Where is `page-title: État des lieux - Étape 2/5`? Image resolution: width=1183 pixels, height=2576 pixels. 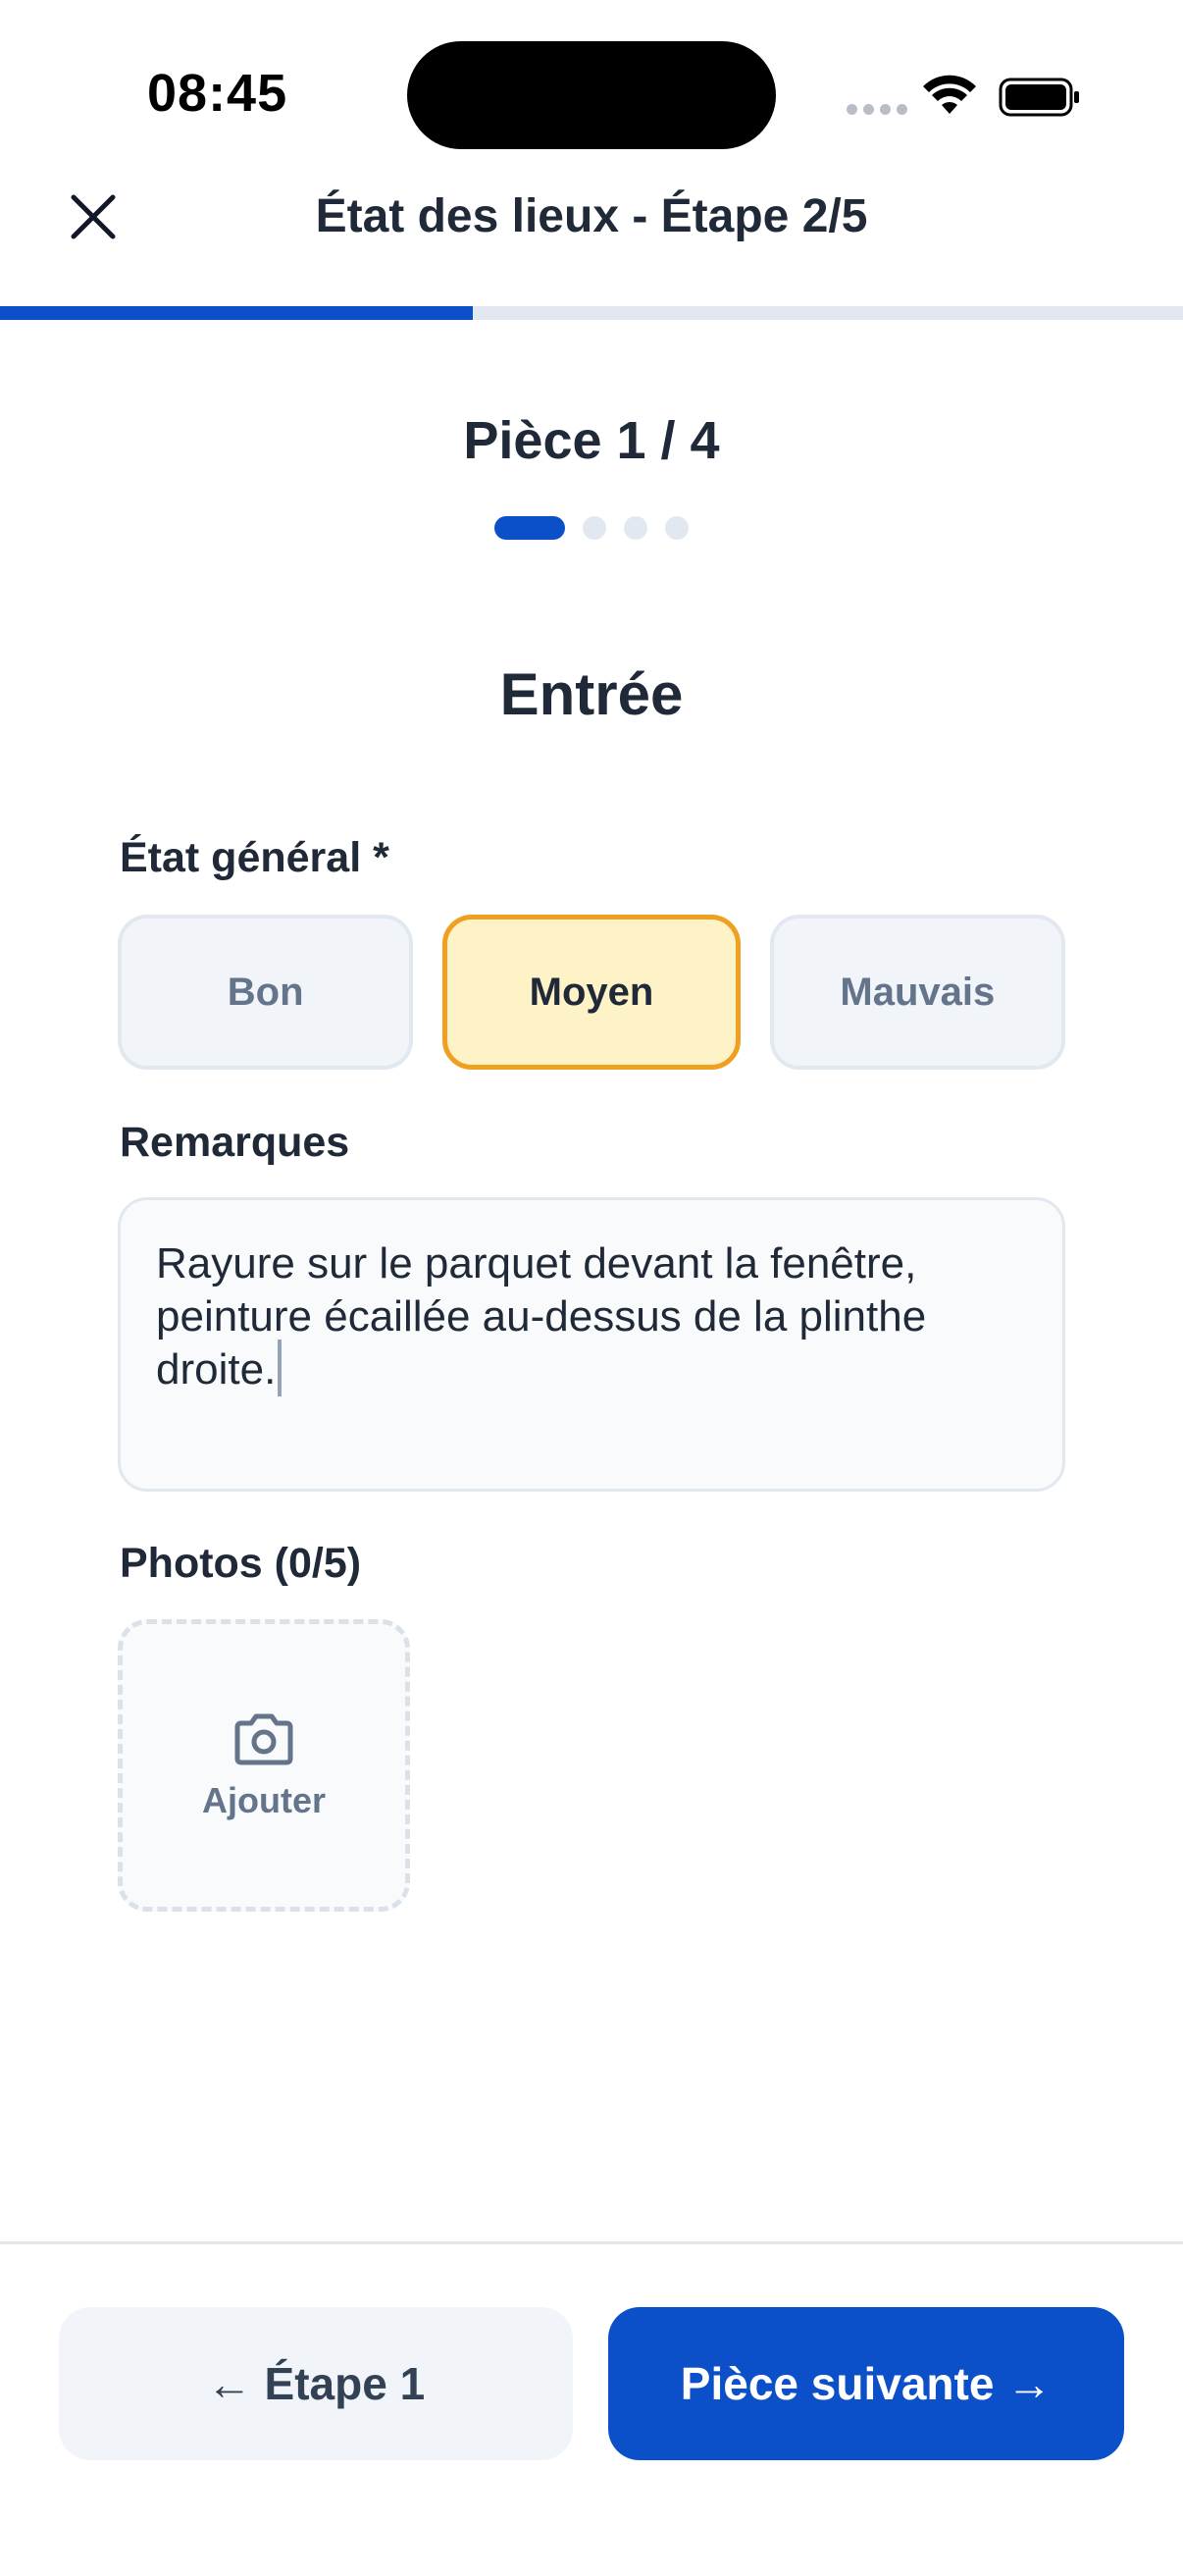
page-title: État des lieux - Étape 2/5 is located at coordinates (591, 216).